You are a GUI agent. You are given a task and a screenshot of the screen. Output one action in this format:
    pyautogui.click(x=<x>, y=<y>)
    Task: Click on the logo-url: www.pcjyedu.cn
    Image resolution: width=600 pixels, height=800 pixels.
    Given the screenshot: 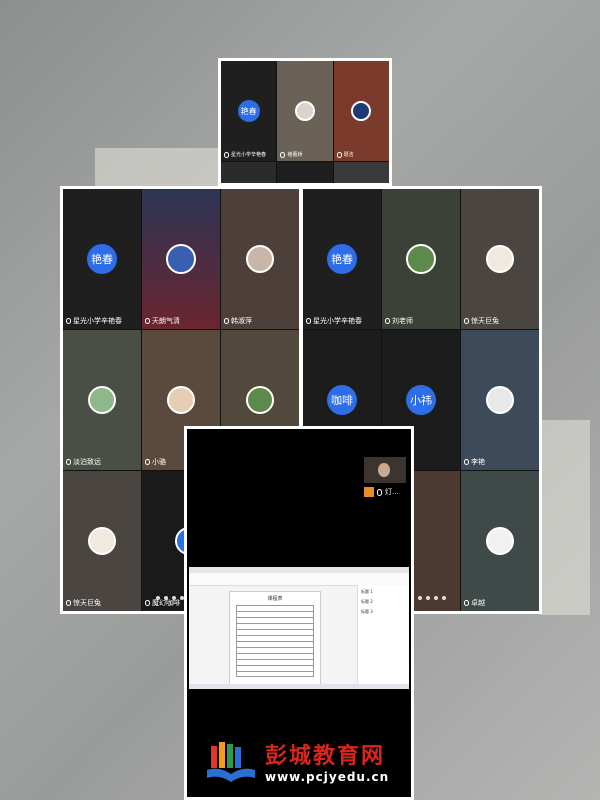 What is the action you would take?
    pyautogui.click(x=327, y=777)
    